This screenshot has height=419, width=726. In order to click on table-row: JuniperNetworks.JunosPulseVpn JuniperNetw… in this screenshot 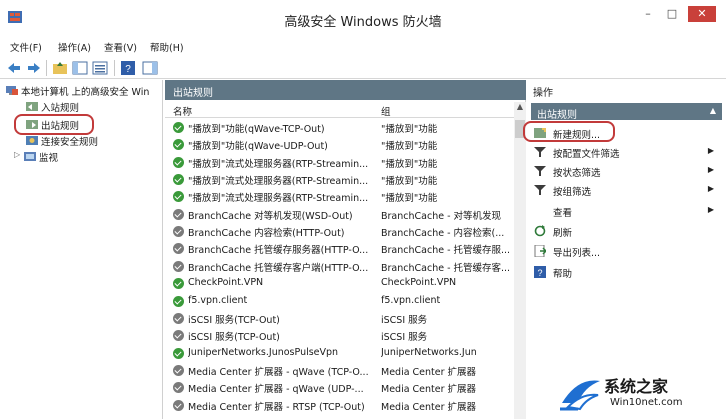, I will do `click(339, 353)`.